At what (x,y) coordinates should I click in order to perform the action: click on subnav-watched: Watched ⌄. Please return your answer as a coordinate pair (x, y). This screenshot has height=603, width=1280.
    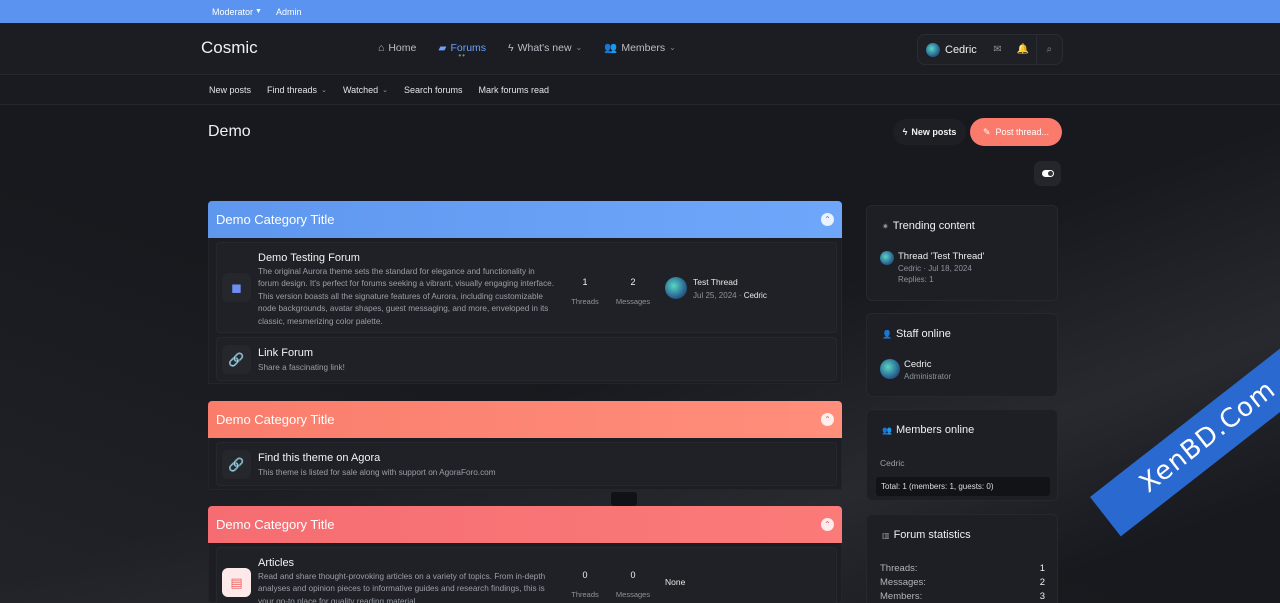
    Looking at the image, I should click on (365, 90).